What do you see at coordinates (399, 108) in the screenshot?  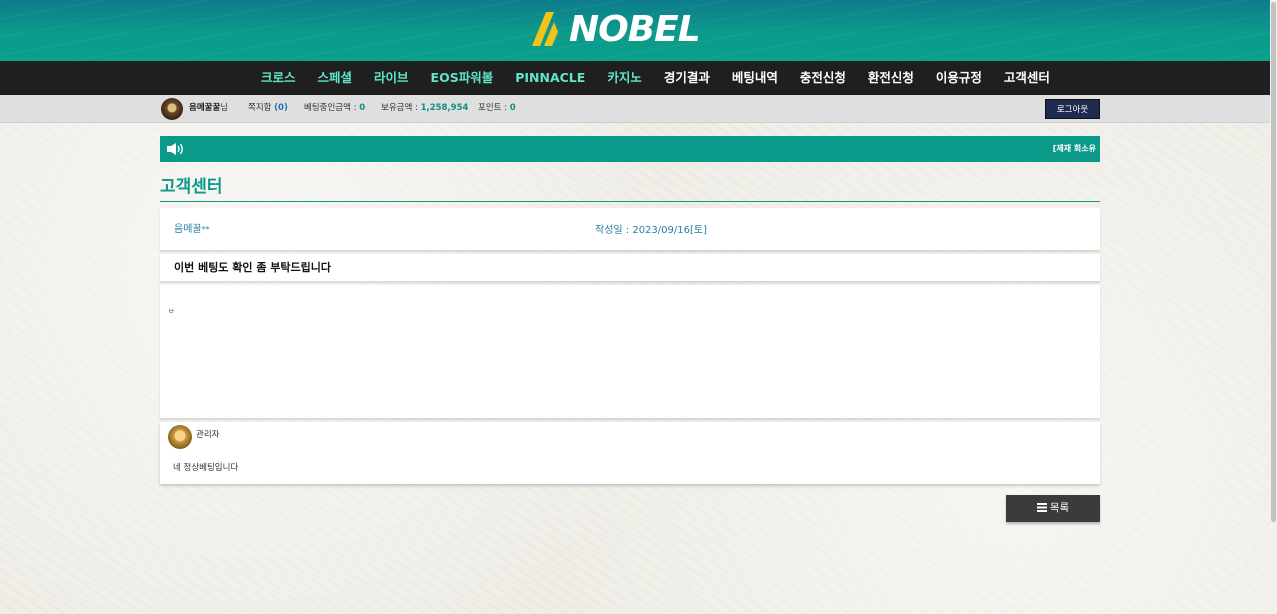 I see `holding-label: 보유금액 :` at bounding box center [399, 108].